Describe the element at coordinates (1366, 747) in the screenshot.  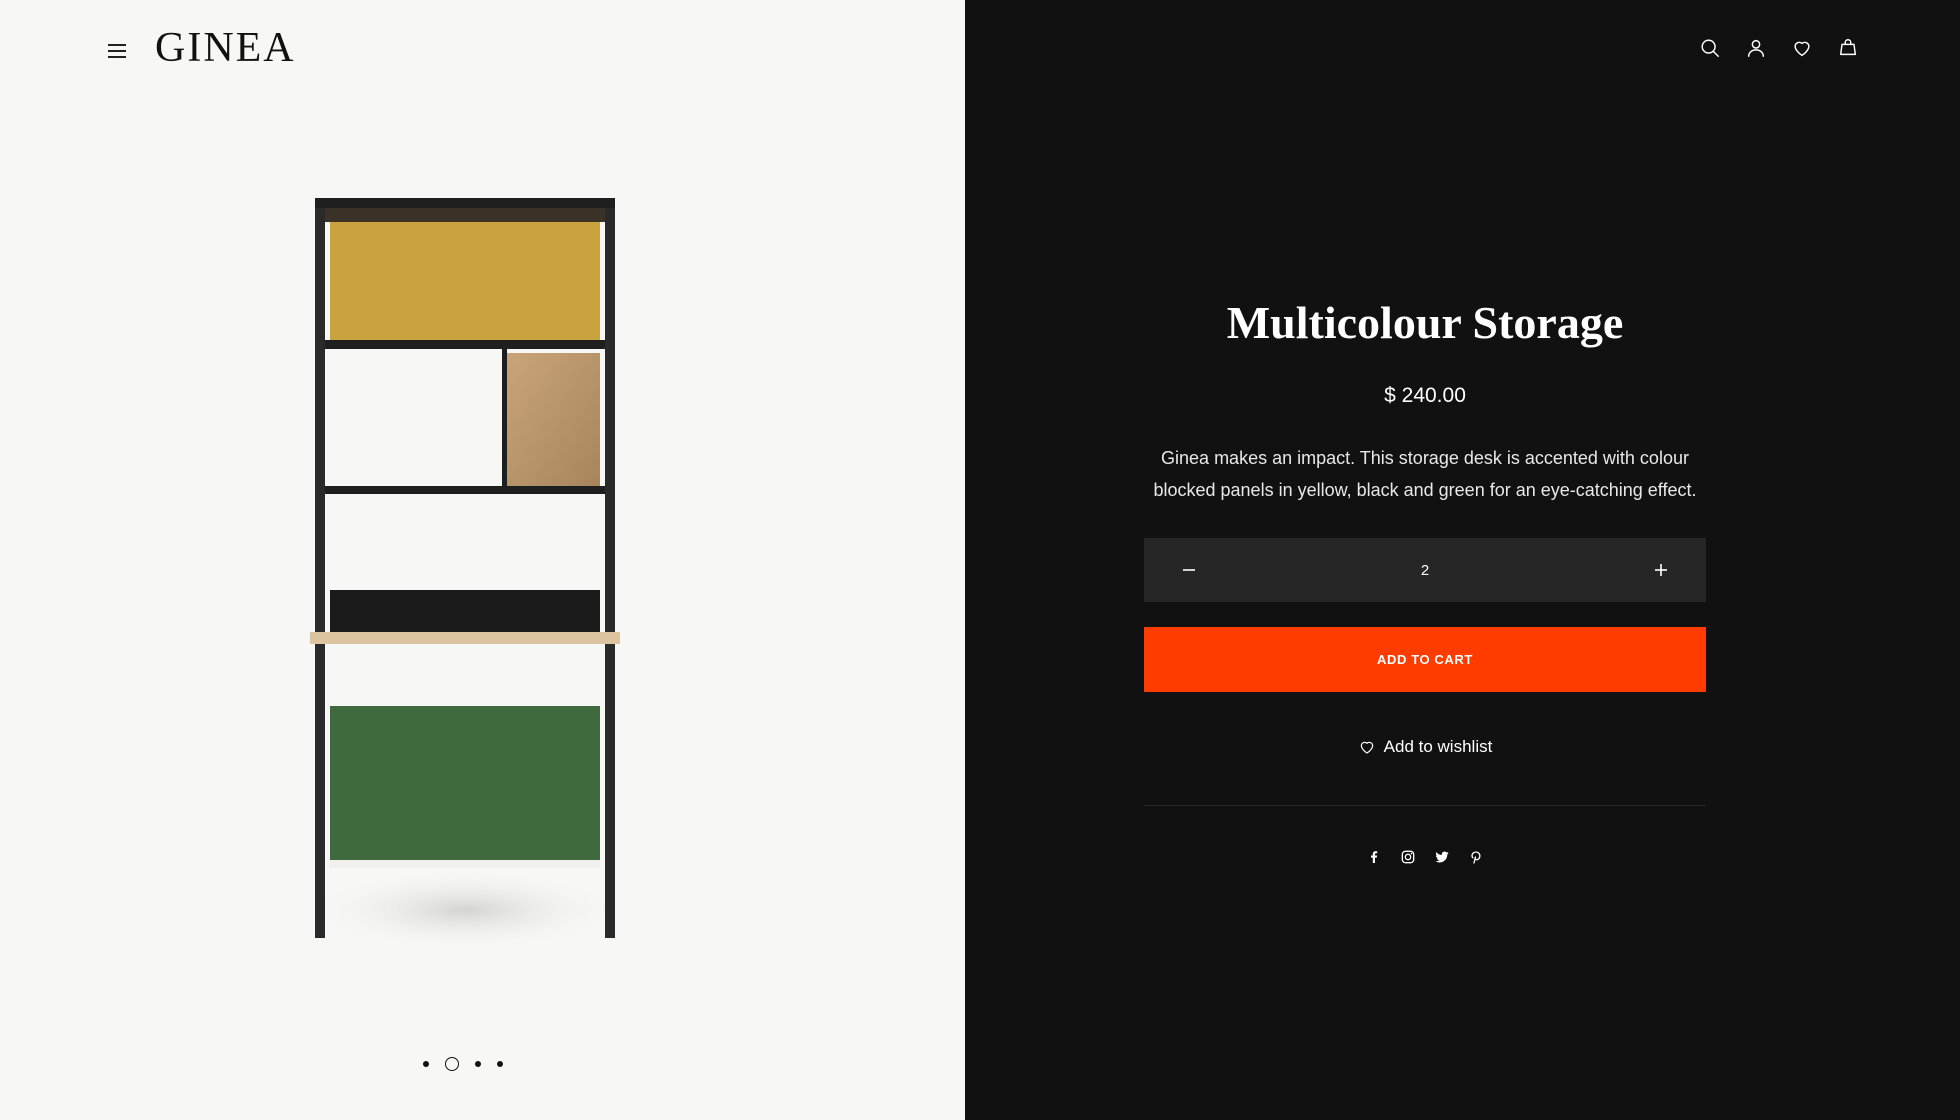
I see `heart-icon` at that location.